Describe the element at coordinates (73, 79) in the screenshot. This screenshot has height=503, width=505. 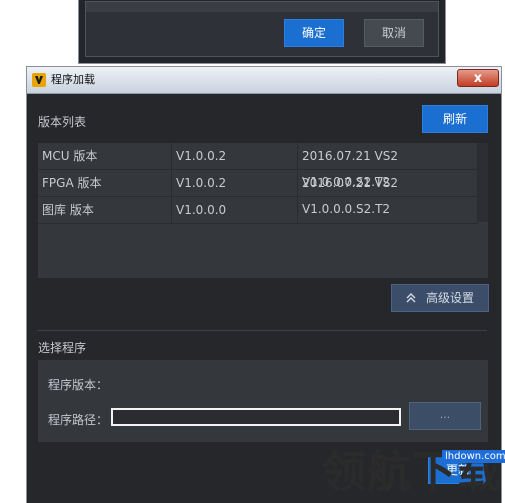
I see `window-title: 程序加载` at that location.